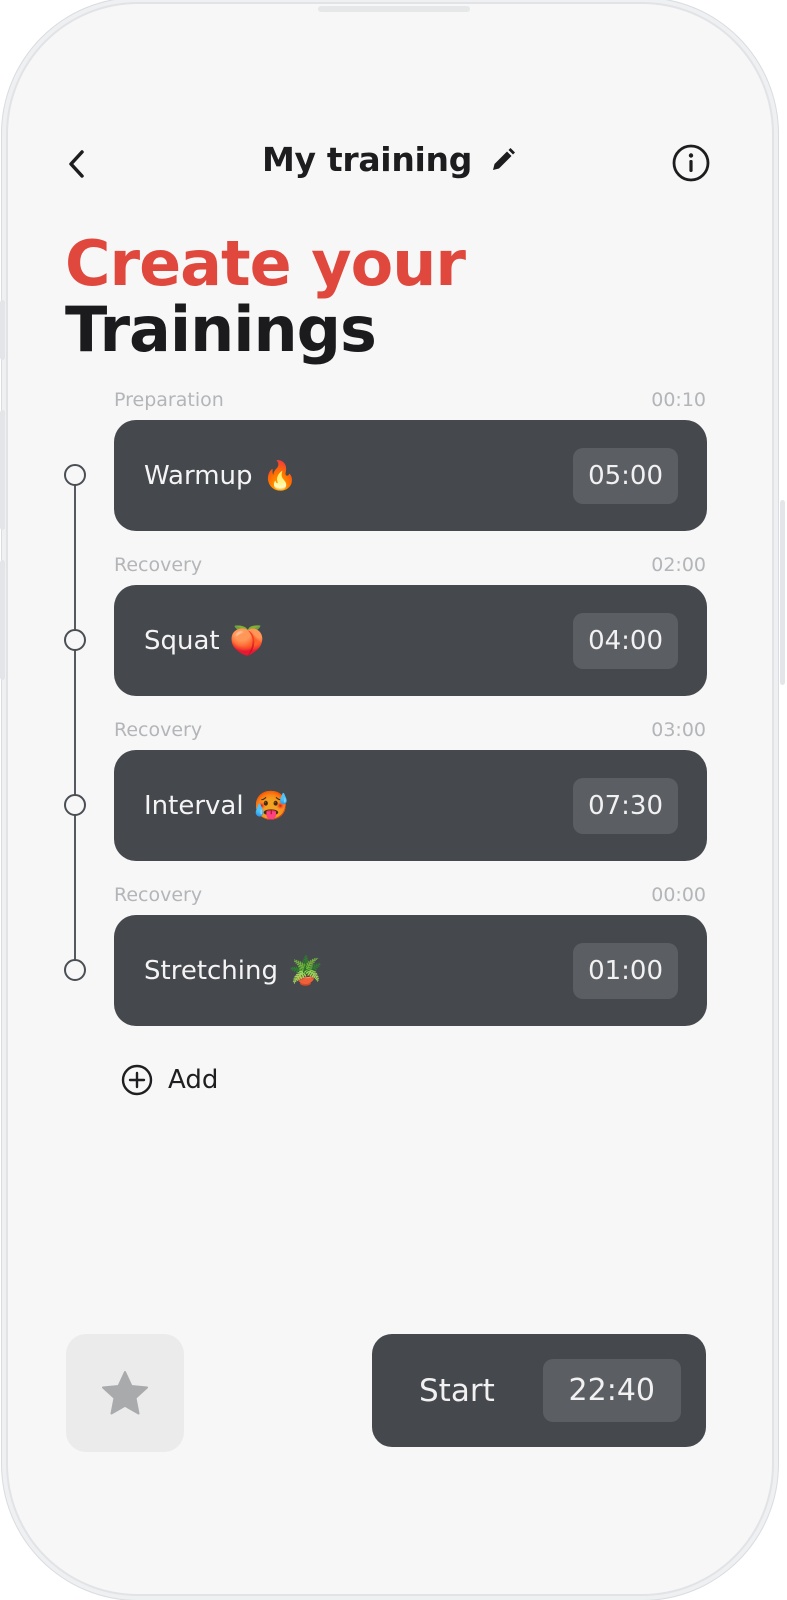 The height and width of the screenshot is (1600, 787). What do you see at coordinates (410, 895) in the screenshot?
I see `phase-row: Recovery 00:00` at bounding box center [410, 895].